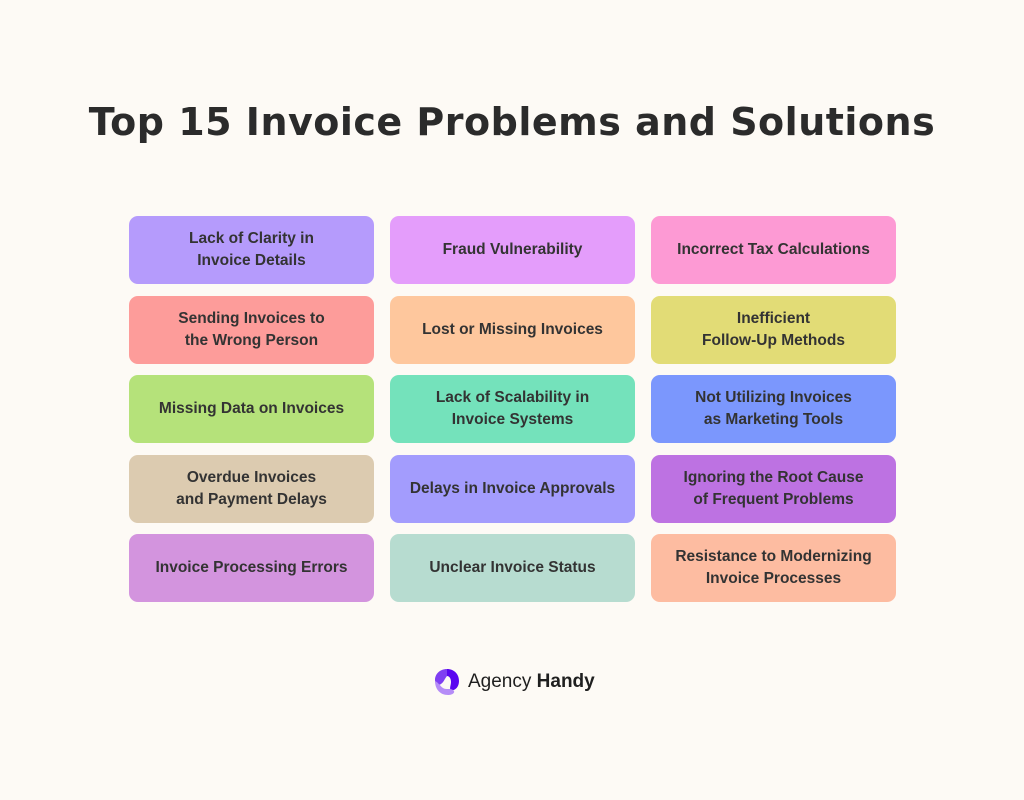  I want to click on brand-footer: Agency Handy, so click(513, 682).